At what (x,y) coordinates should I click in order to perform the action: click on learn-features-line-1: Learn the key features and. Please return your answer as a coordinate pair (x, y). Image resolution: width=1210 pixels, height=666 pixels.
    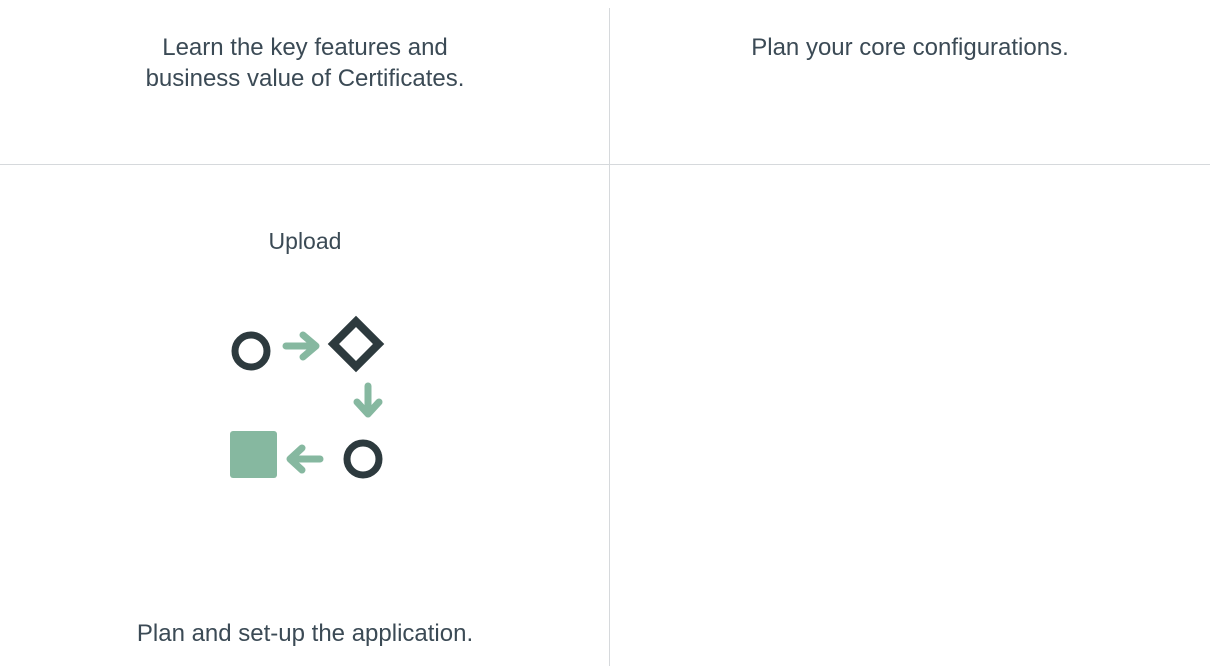
    Looking at the image, I should click on (305, 47).